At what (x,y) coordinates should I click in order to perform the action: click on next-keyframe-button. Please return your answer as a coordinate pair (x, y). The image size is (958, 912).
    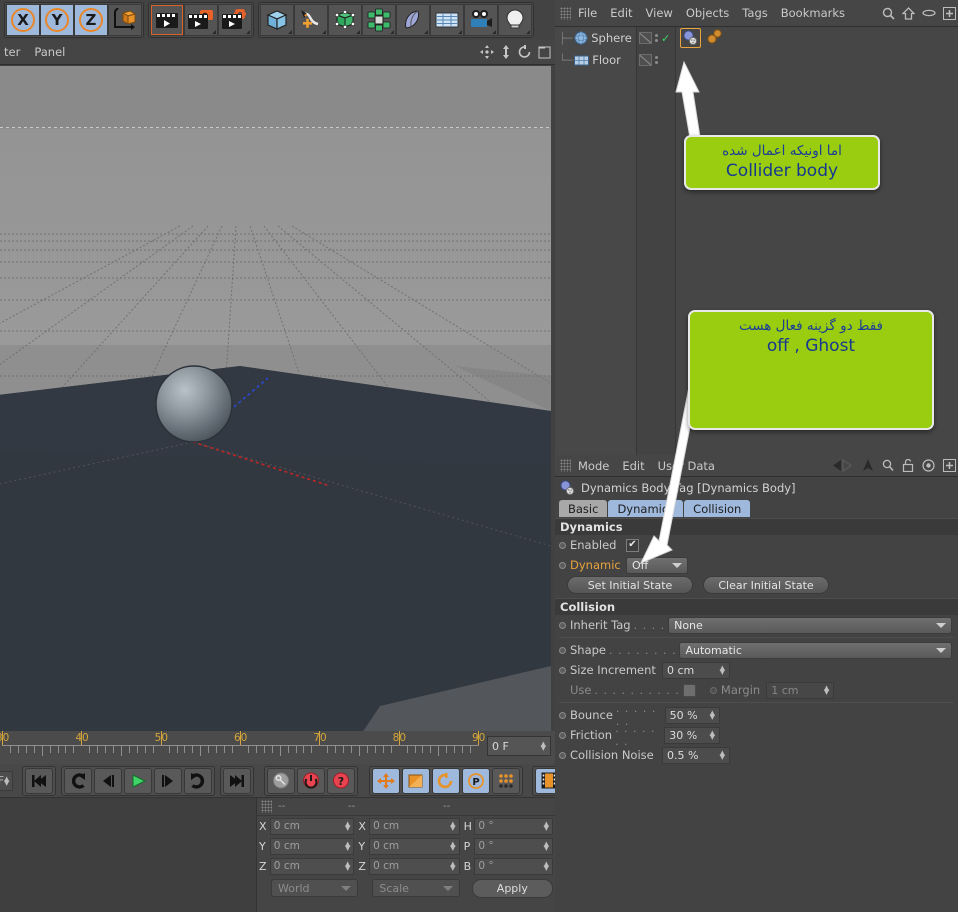
    Looking at the image, I should click on (198, 780).